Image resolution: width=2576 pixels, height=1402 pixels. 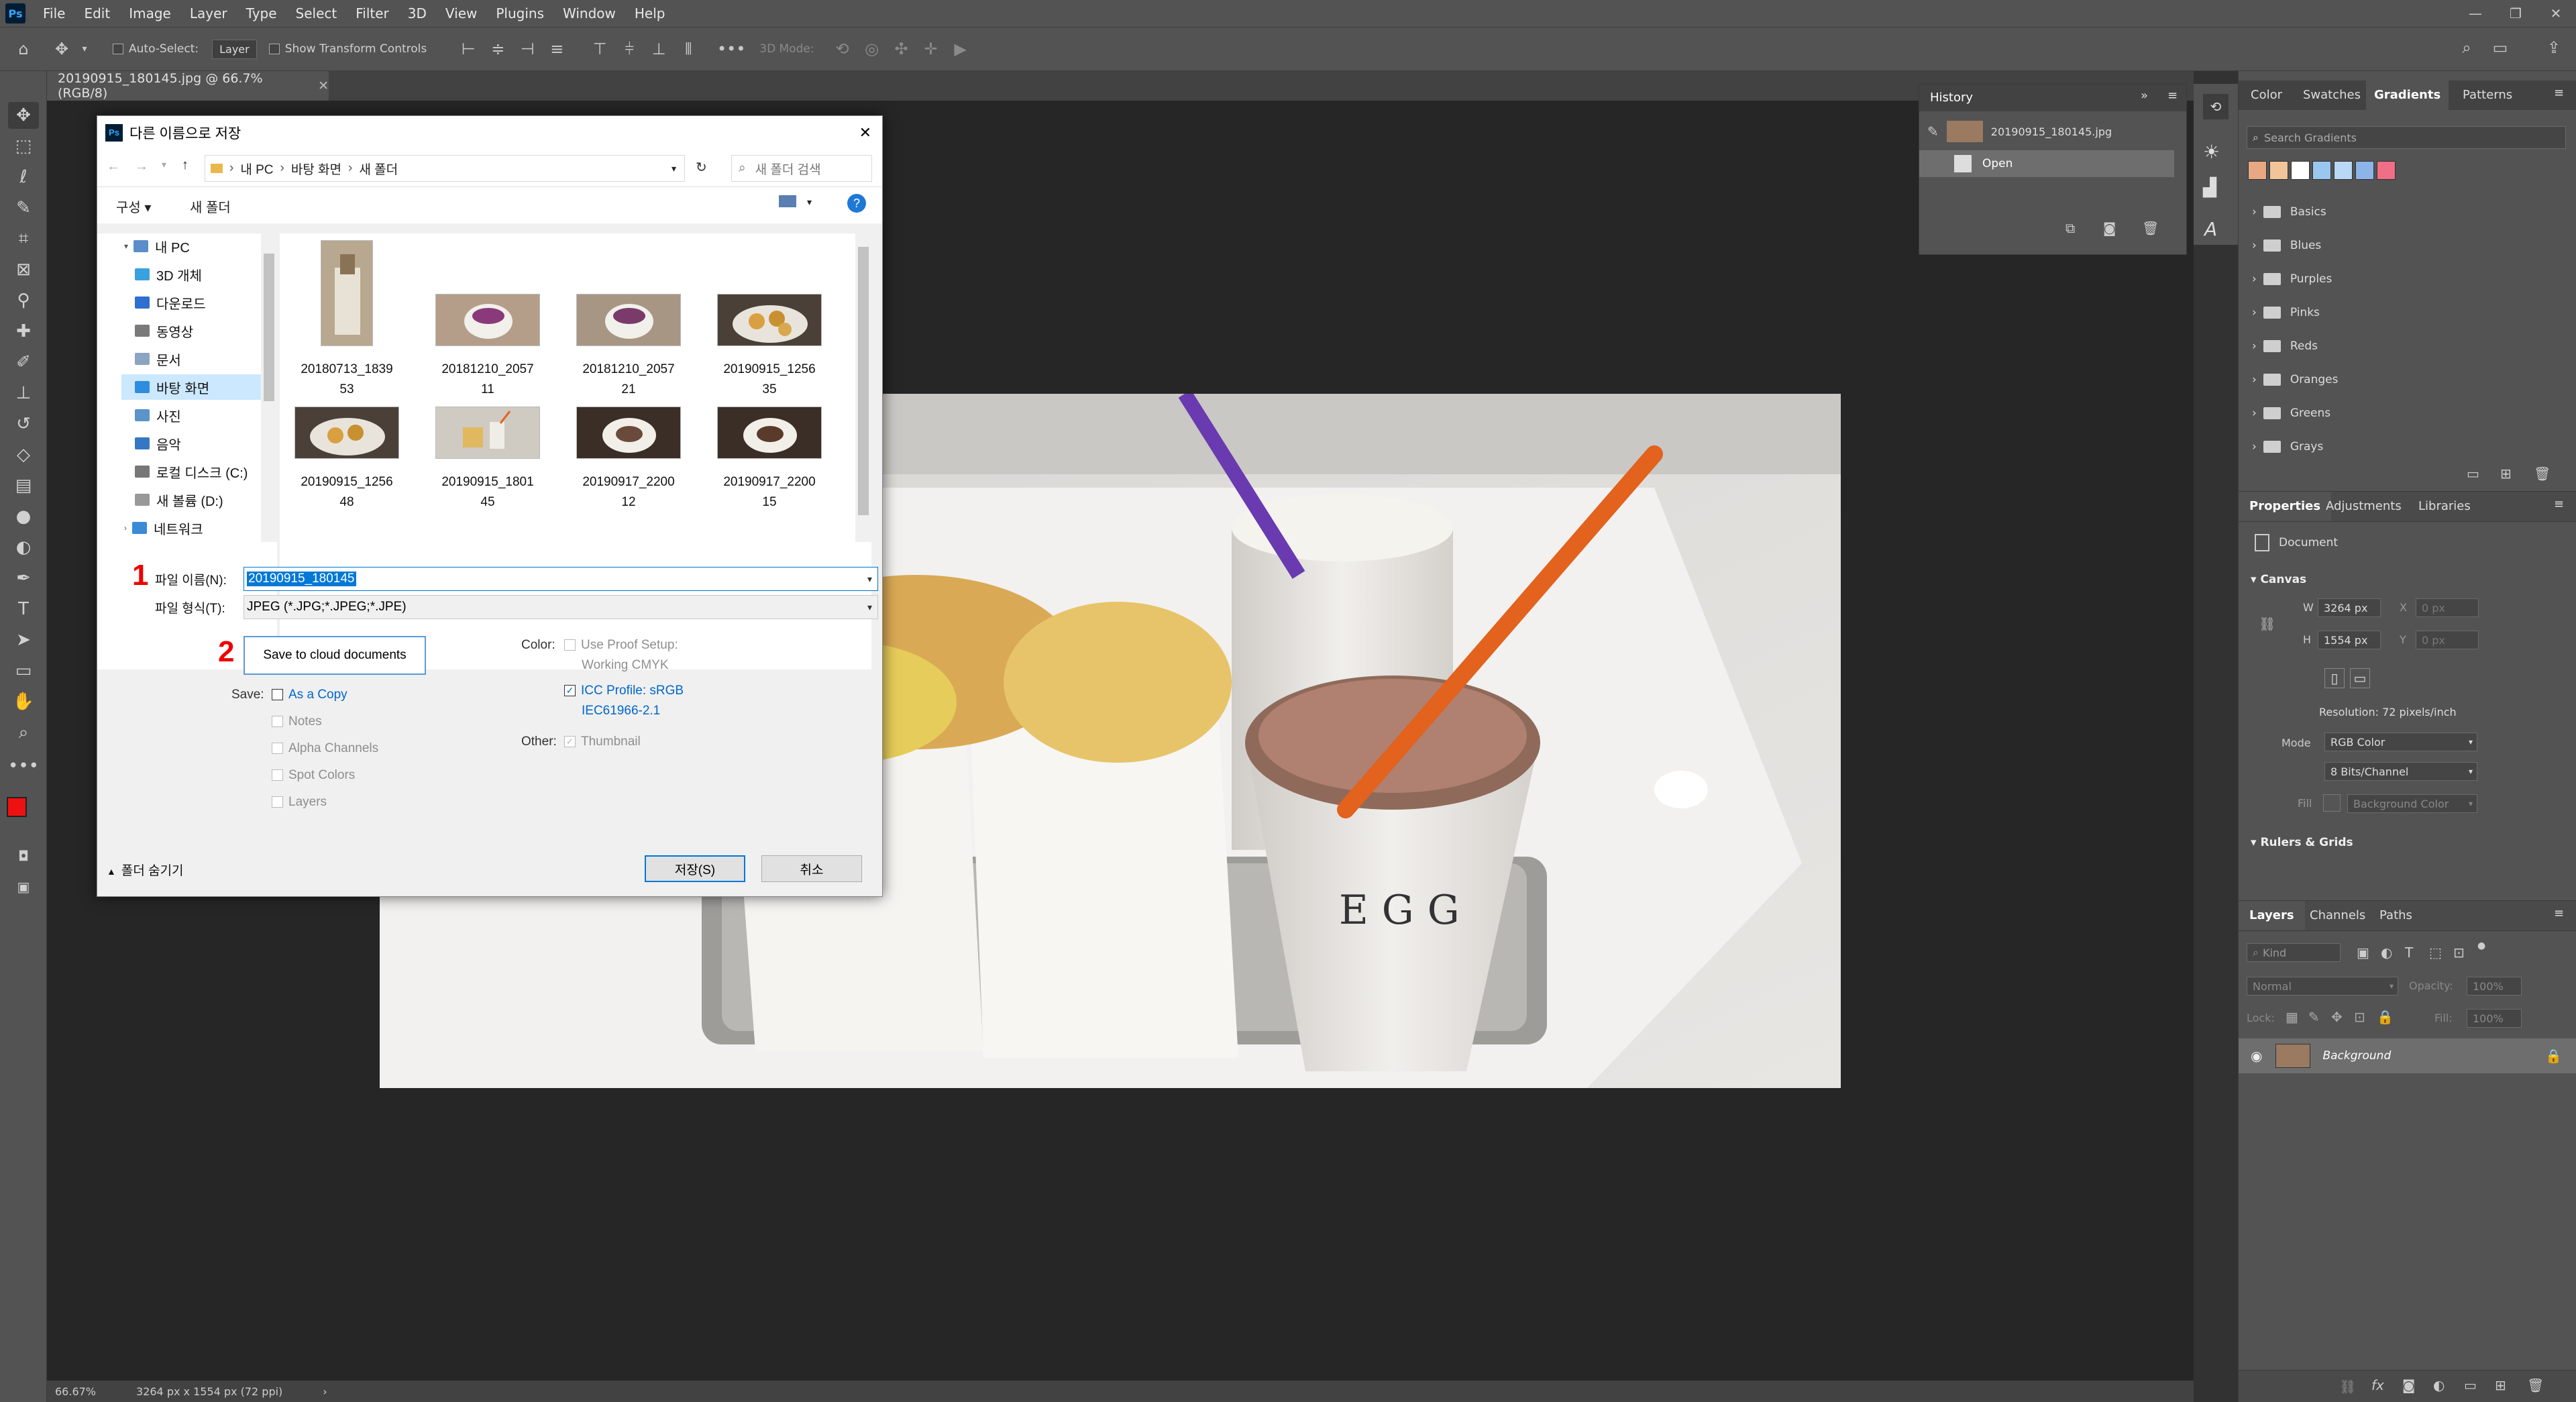 I want to click on refresh-icon: ↻, so click(x=701, y=167).